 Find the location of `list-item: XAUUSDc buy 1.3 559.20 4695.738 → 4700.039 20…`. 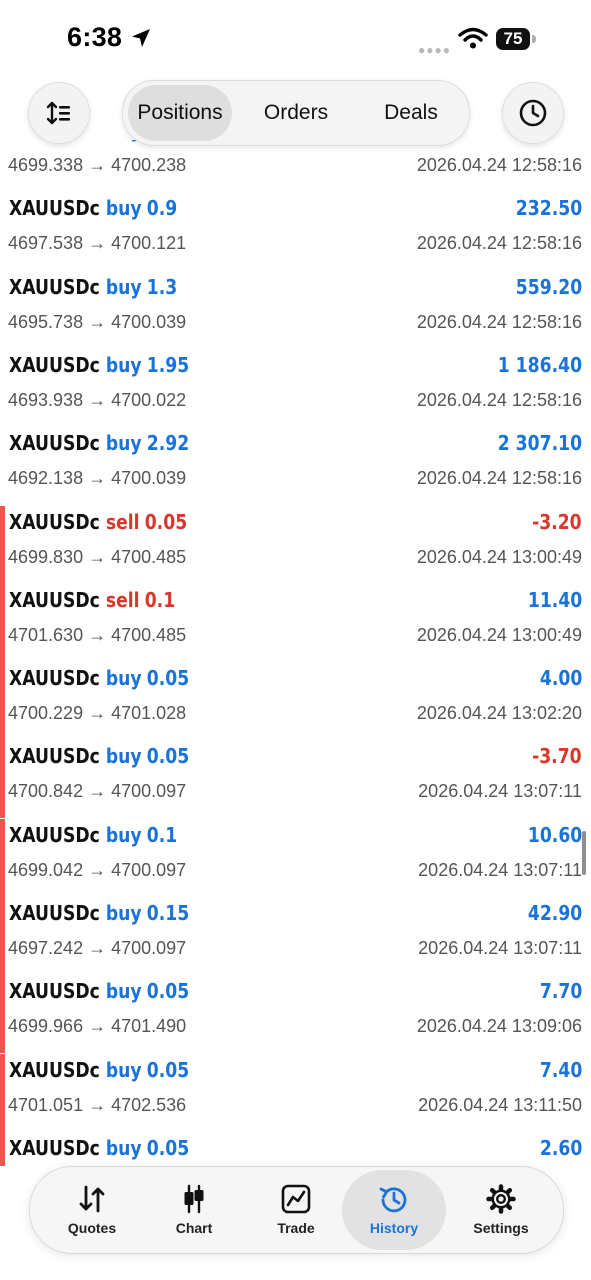

list-item: XAUUSDc buy 1.3 559.20 4695.738 → 4700.039 20… is located at coordinates (295, 310).